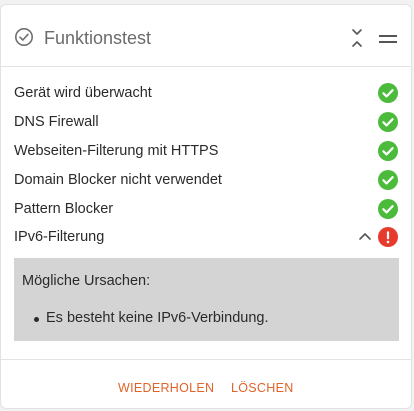 The height and width of the screenshot is (411, 414). I want to click on check-circle-icon, so click(24, 37).